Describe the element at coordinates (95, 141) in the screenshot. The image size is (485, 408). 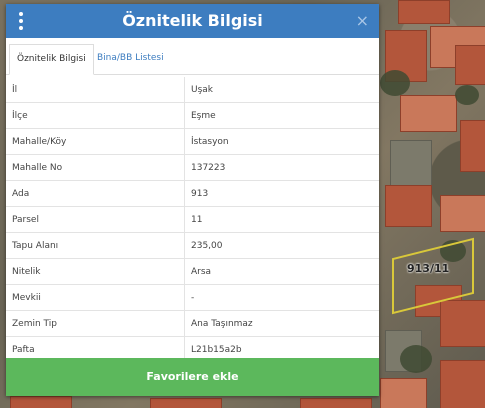
I see `attribute-key: Mahalle/Köy` at that location.